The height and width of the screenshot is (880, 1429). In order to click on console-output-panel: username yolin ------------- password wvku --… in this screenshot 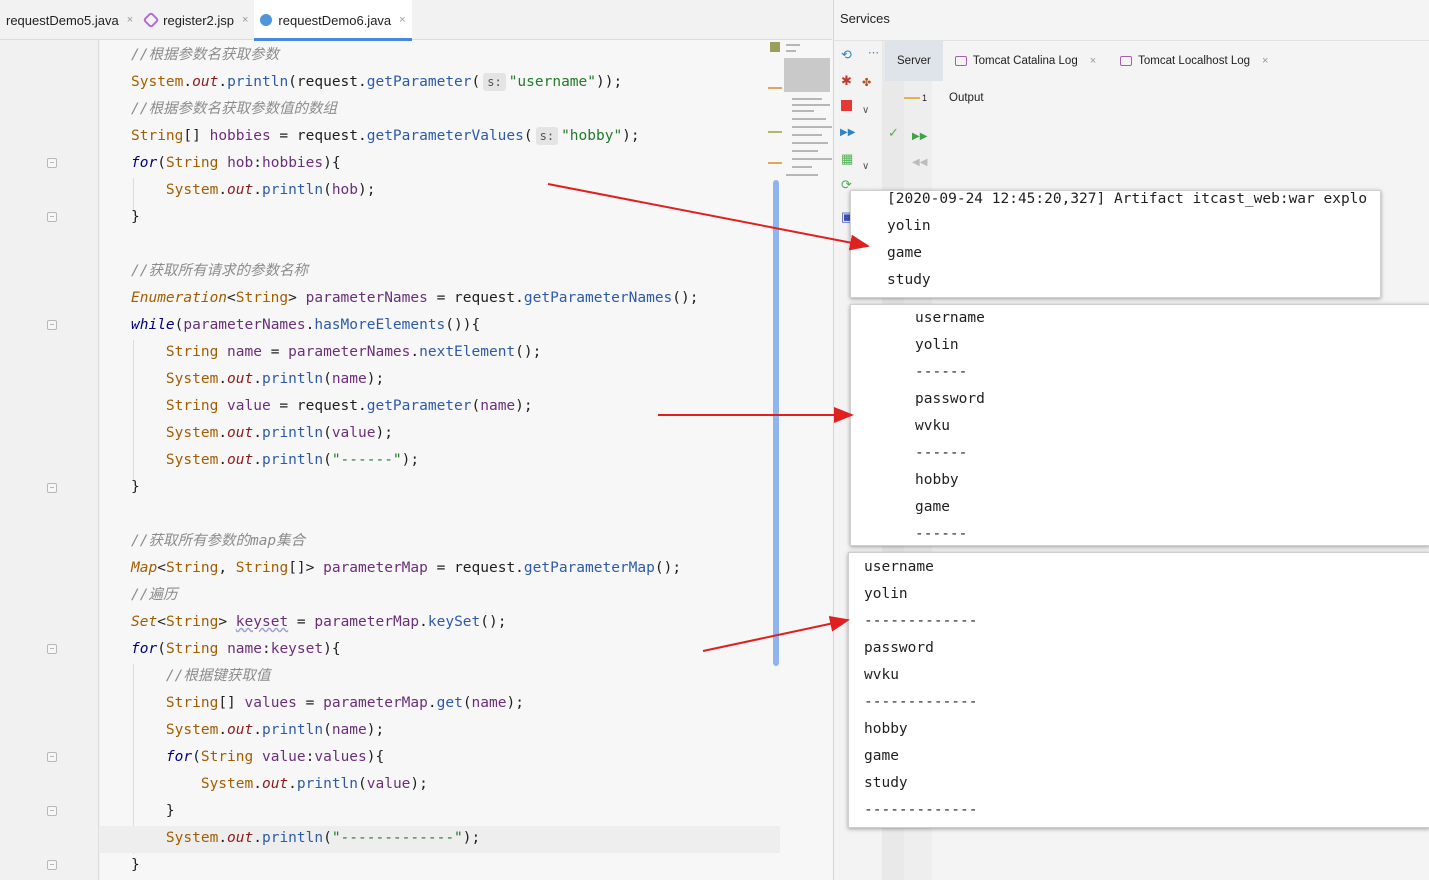, I will do `click(1138, 690)`.